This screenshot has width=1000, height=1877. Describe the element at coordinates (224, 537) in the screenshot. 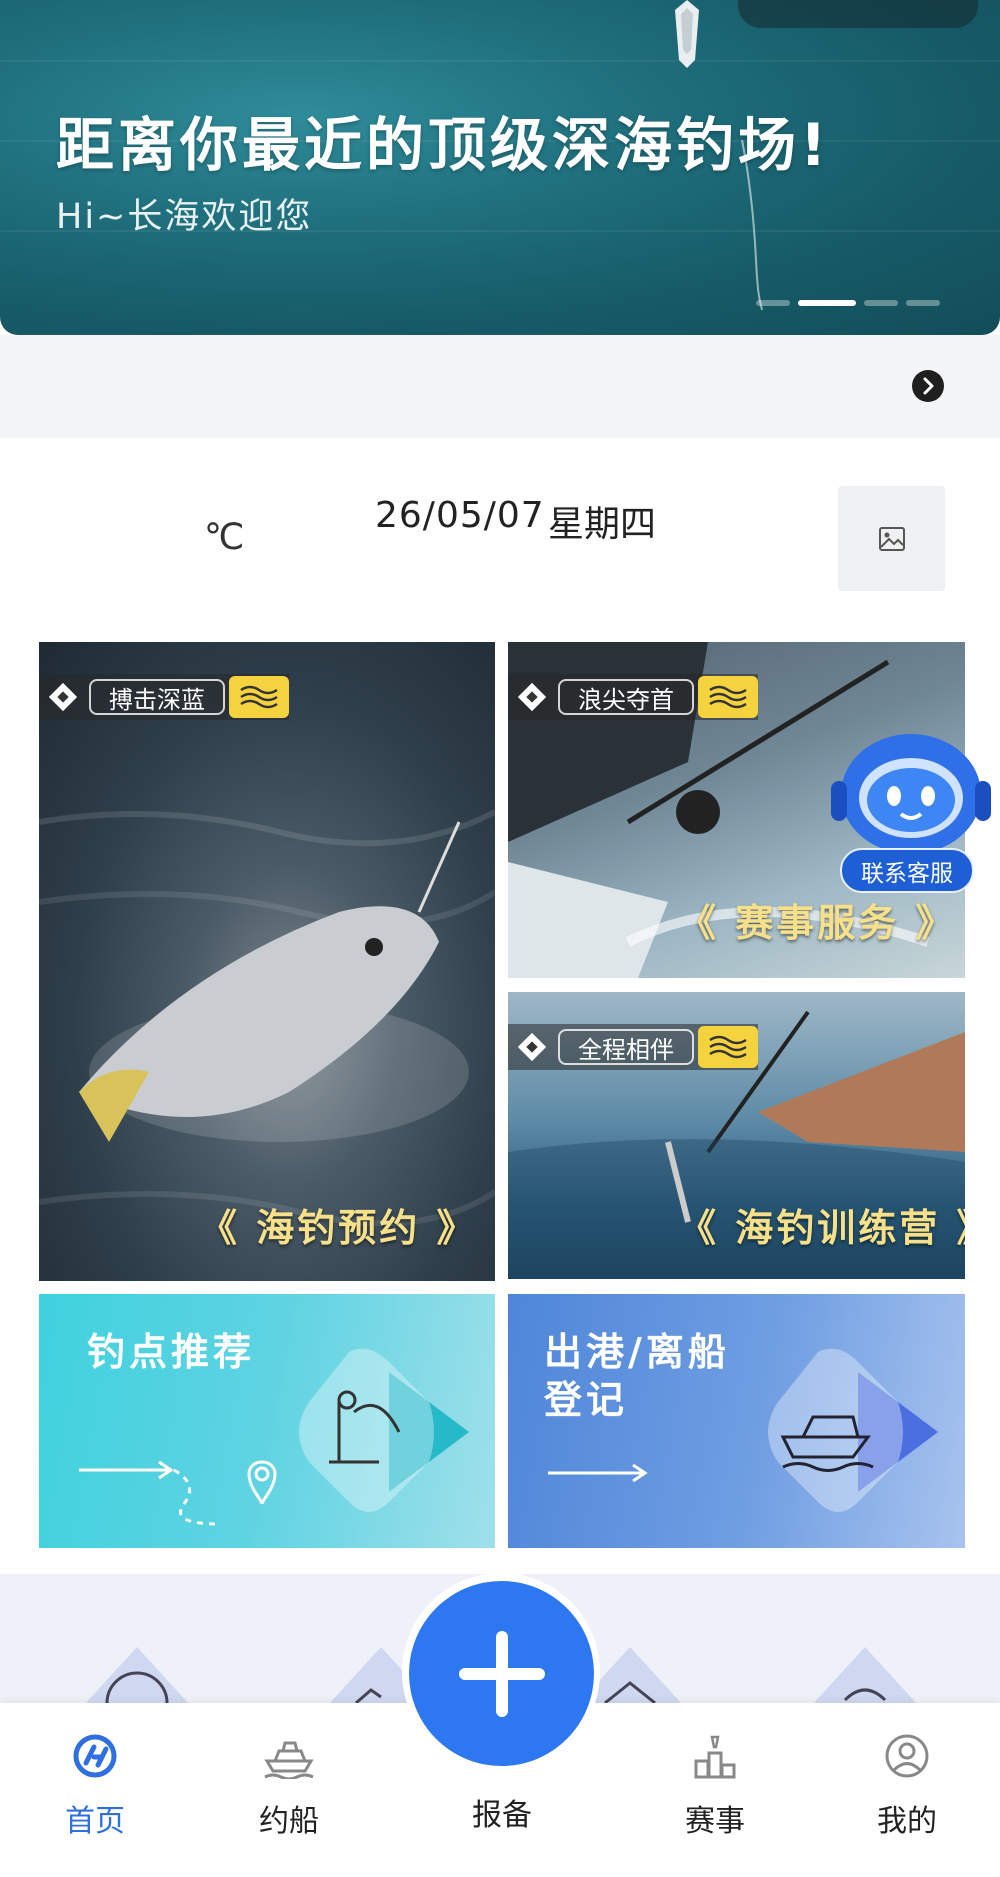

I see `temperature-unit: ℃` at that location.